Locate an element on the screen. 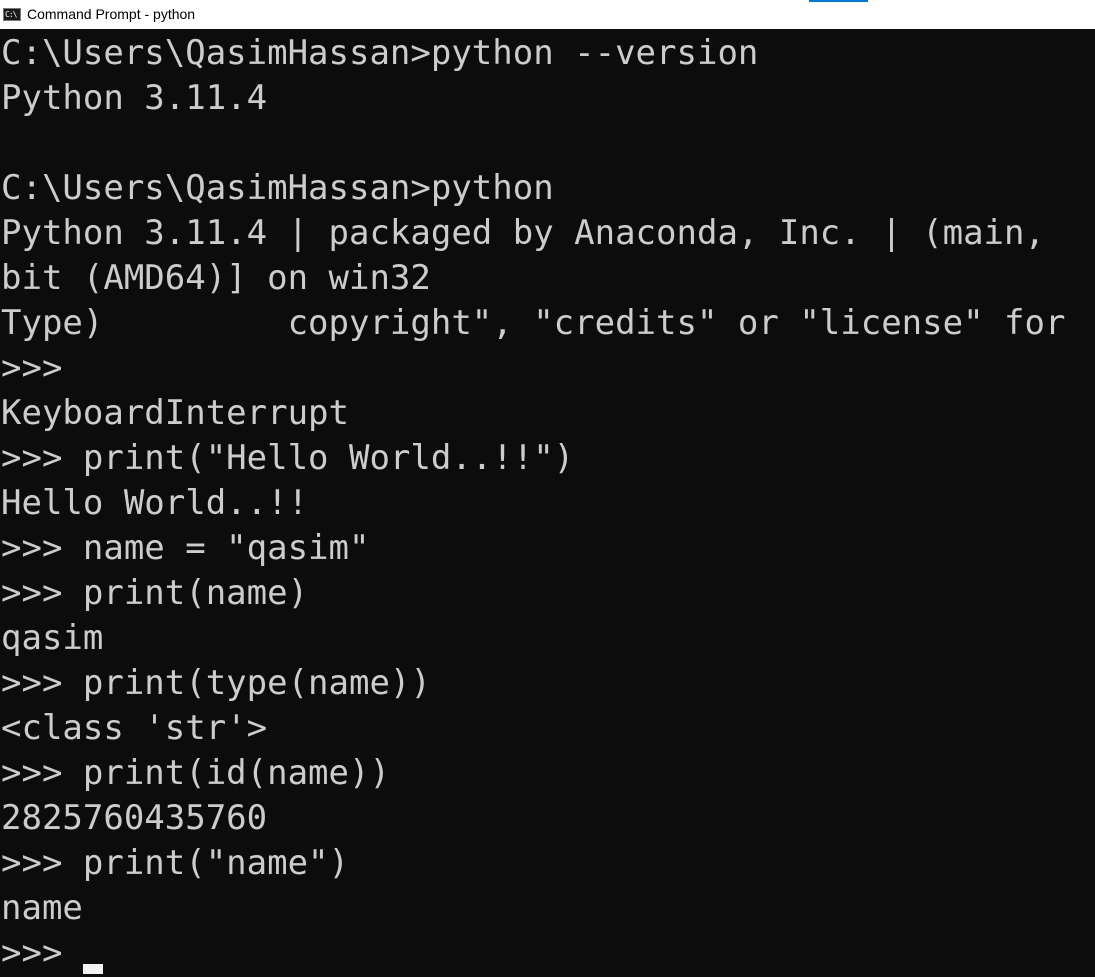  cmd-icon-glyph: C:\ is located at coordinates (11, 14).